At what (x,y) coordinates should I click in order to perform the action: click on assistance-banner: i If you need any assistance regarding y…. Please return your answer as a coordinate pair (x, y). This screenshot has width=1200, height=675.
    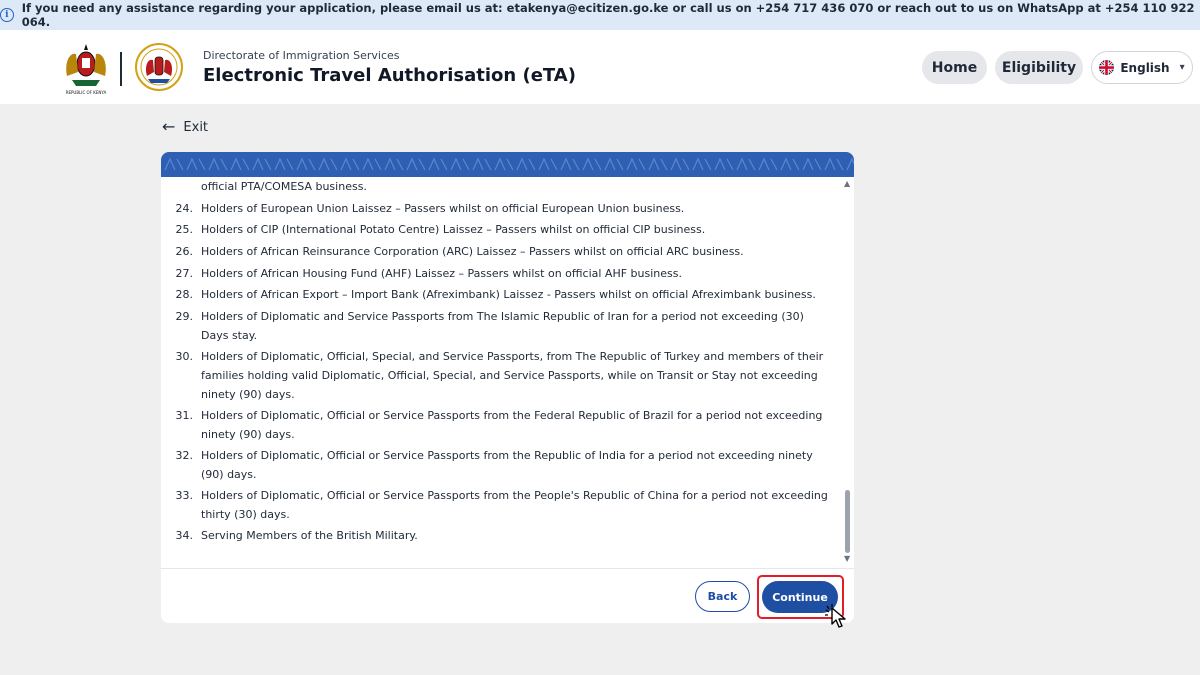
    Looking at the image, I should click on (600, 15).